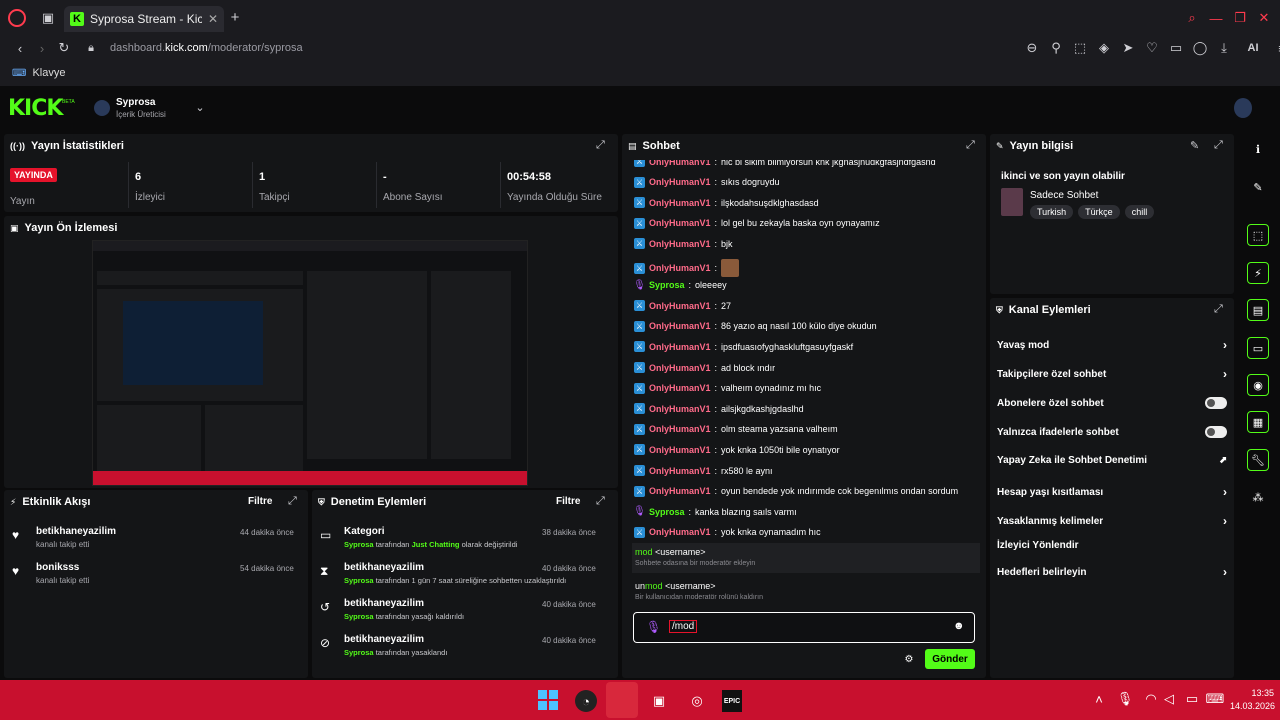 The height and width of the screenshot is (720, 1280). Describe the element at coordinates (1192, 18) in the screenshot. I see `search-icon: ⌕` at that location.